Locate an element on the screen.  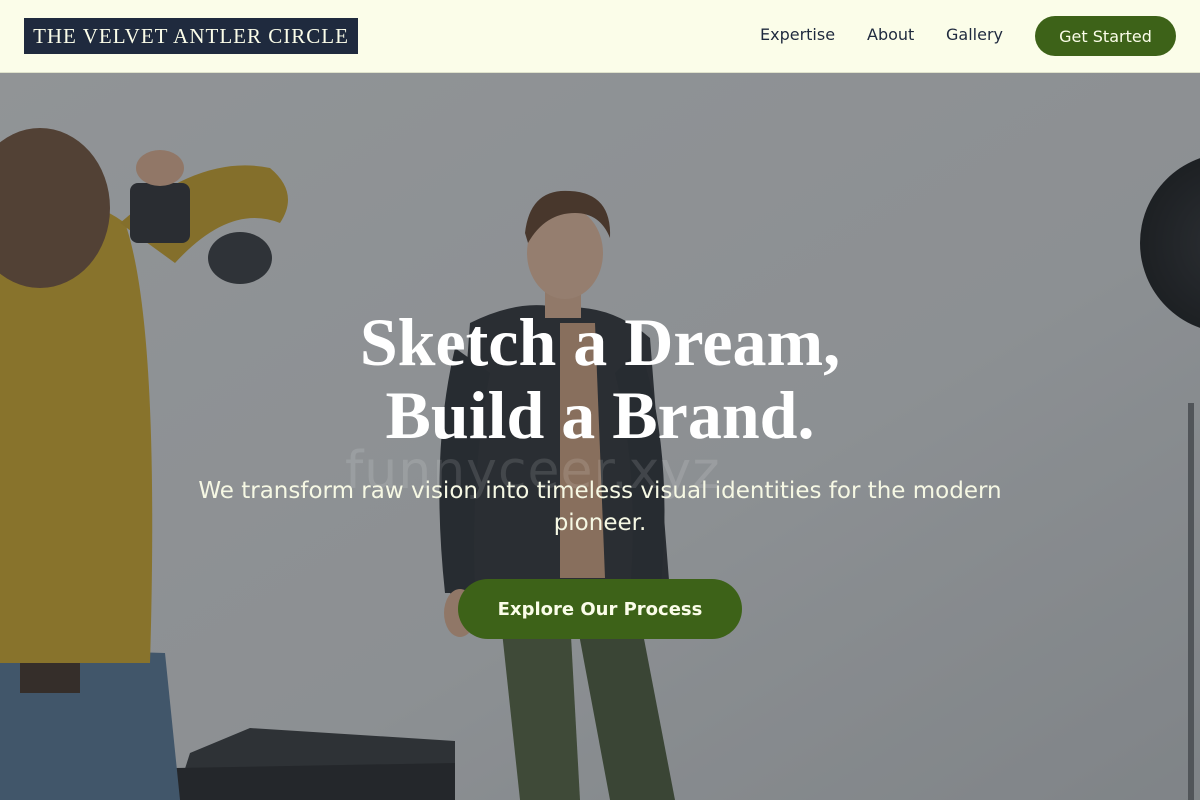
get-started-button: Get Started is located at coordinates (1105, 36).